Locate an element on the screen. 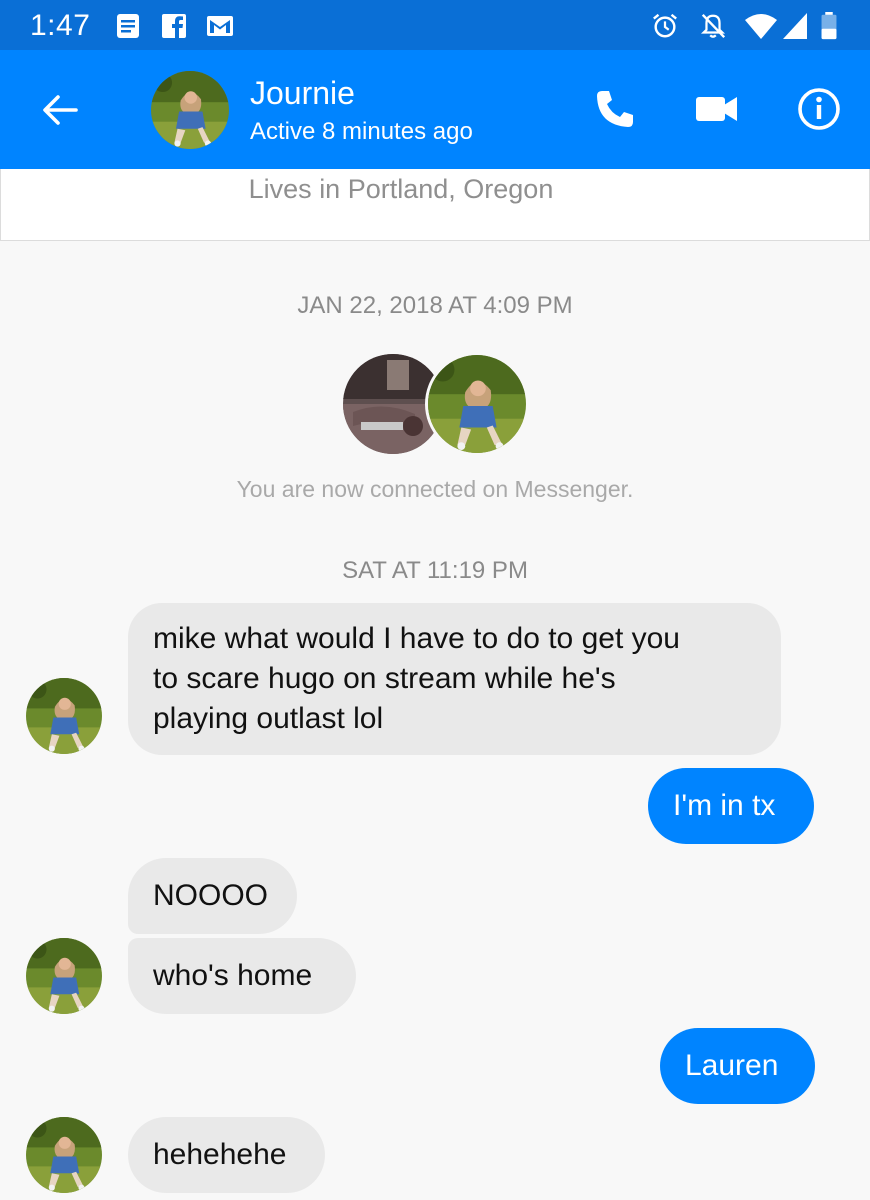  message-text: I'm in tx is located at coordinates (724, 805).